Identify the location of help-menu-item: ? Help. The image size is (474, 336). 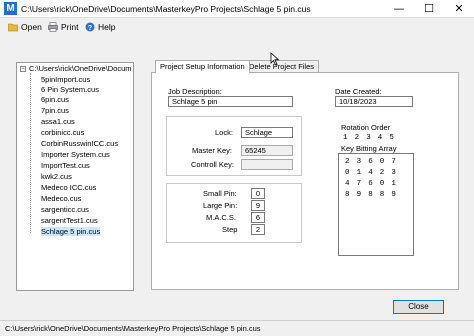
(100, 27).